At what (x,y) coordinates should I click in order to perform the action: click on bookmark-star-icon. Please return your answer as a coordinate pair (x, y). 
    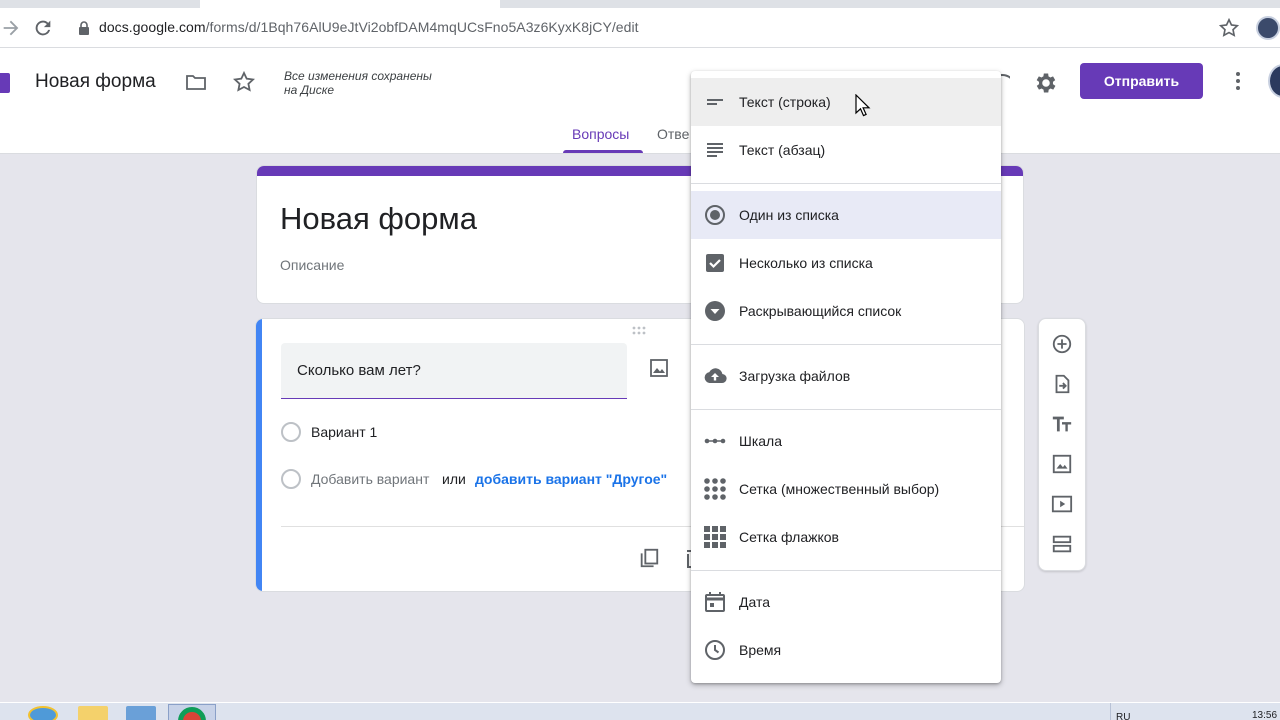
    Looking at the image, I should click on (1229, 28).